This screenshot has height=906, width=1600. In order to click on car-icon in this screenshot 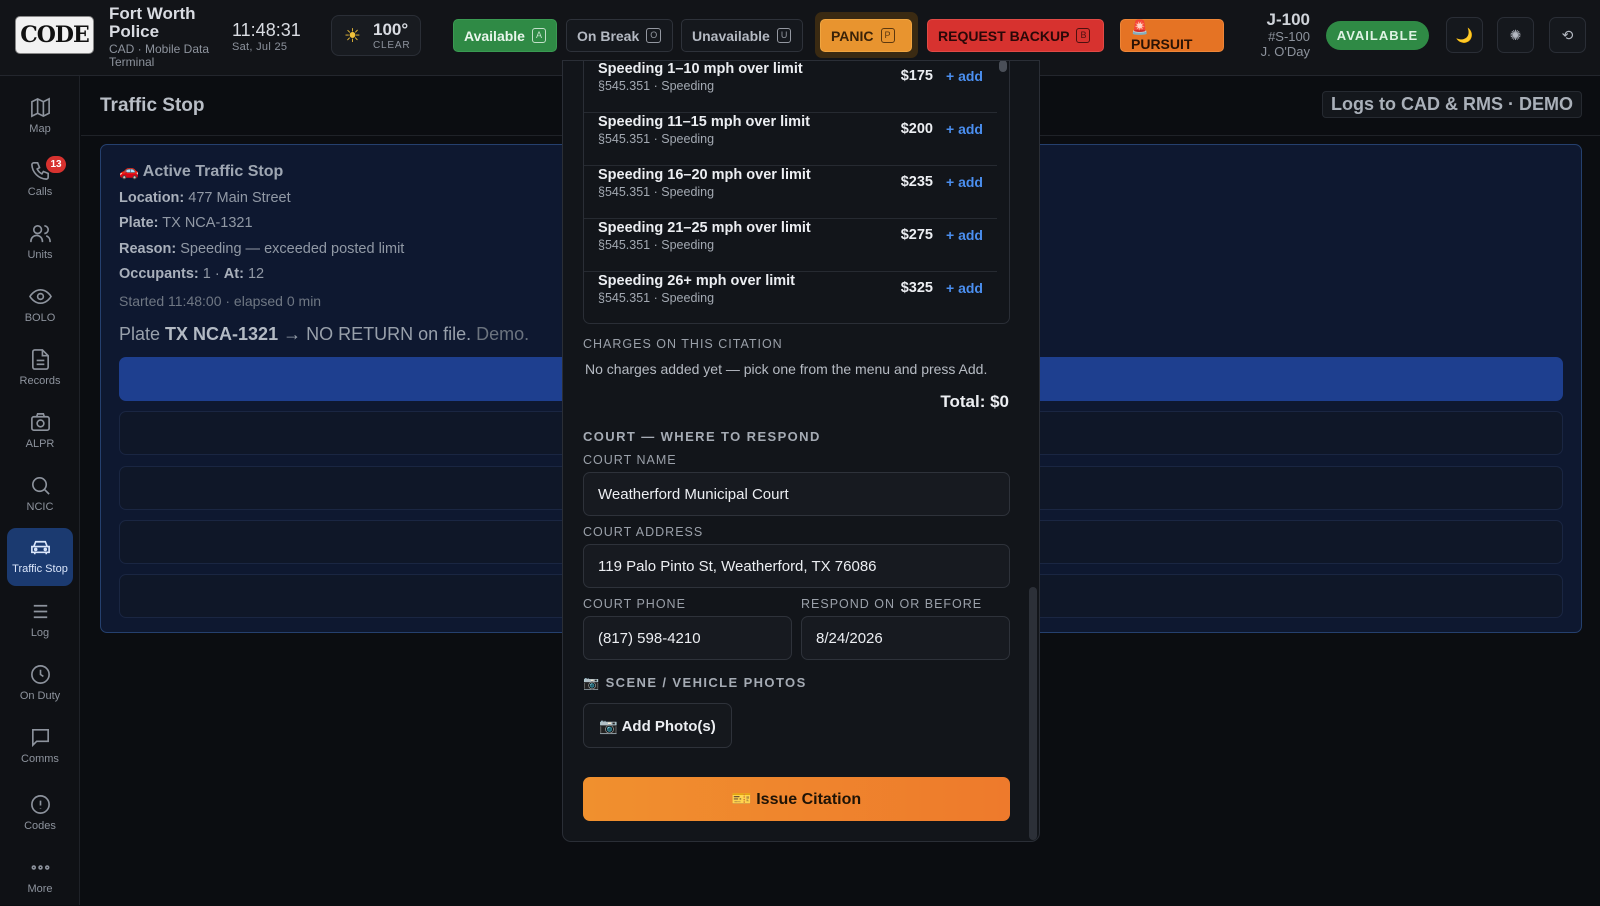, I will do `click(40, 547)`.